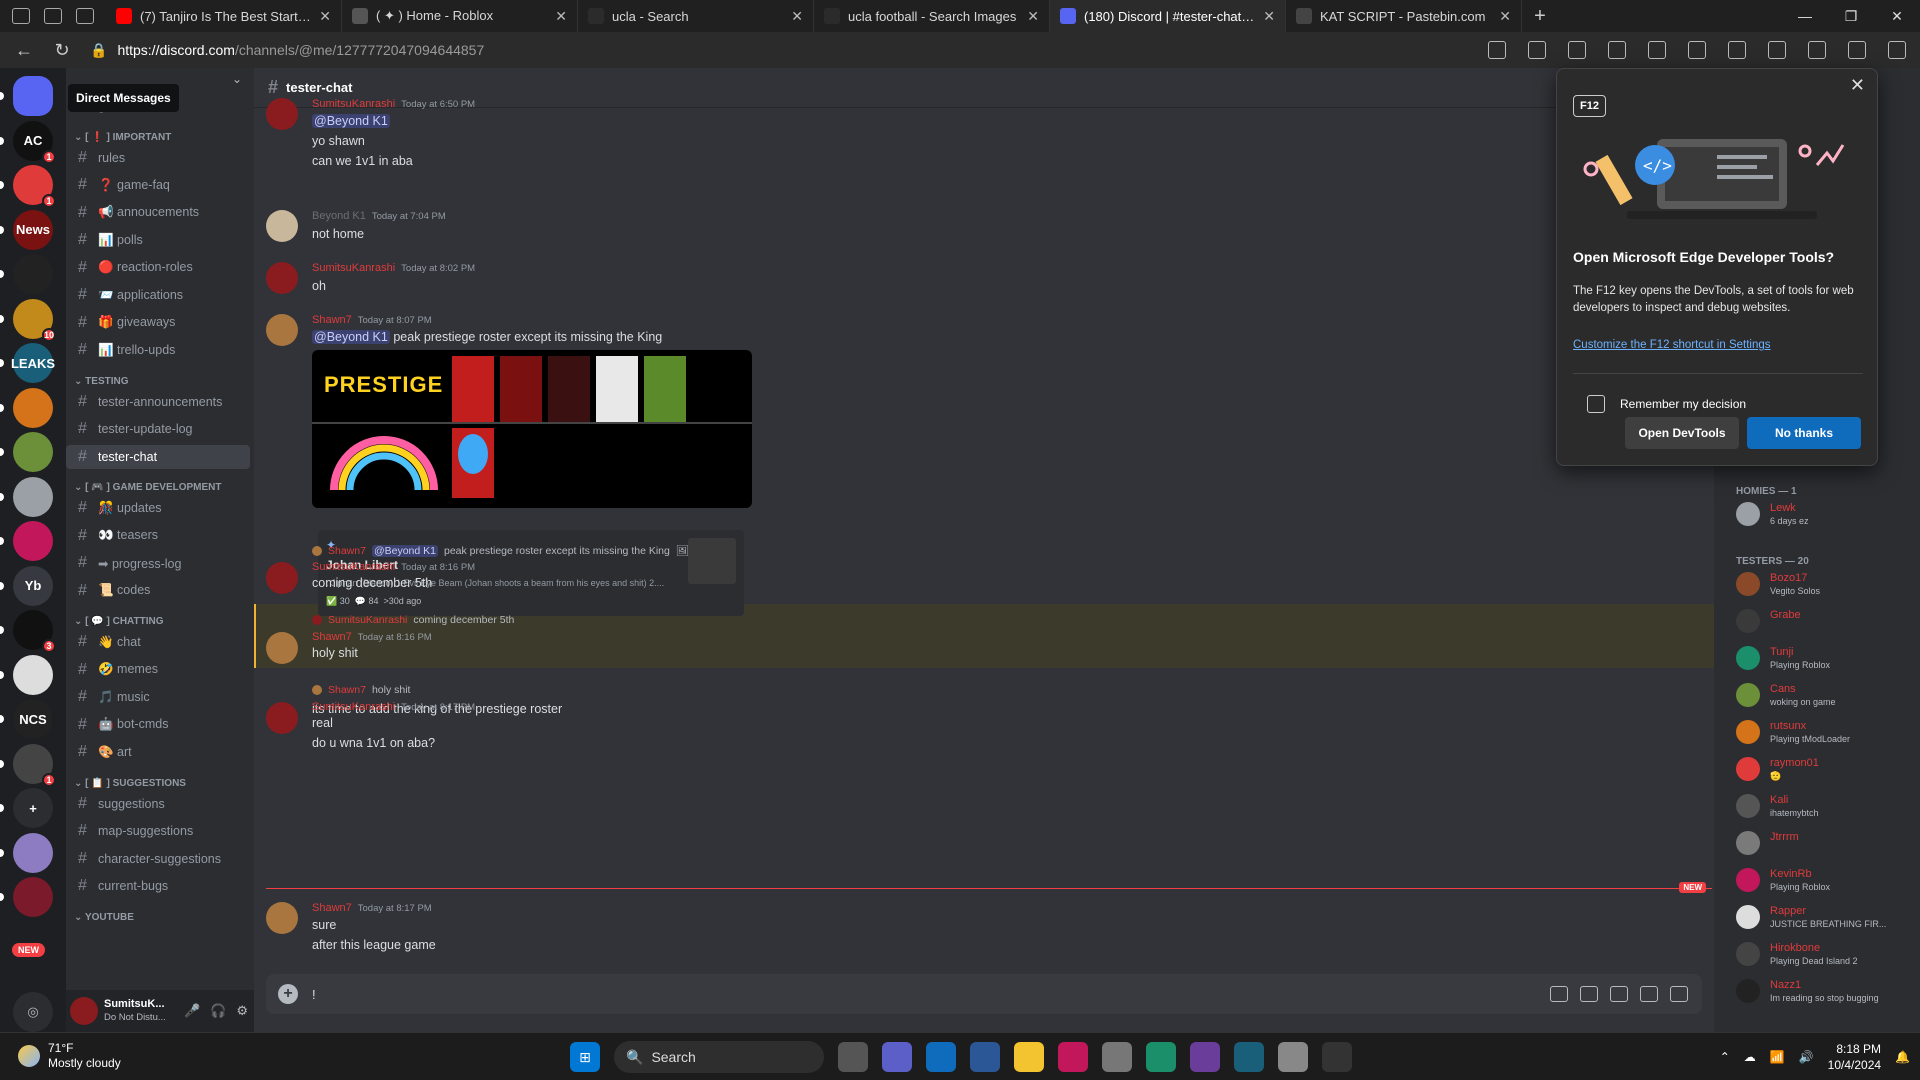  Describe the element at coordinates (1826, 994) in the screenshot. I see `member-item: Nazz1 Im reading so stop bugging` at that location.